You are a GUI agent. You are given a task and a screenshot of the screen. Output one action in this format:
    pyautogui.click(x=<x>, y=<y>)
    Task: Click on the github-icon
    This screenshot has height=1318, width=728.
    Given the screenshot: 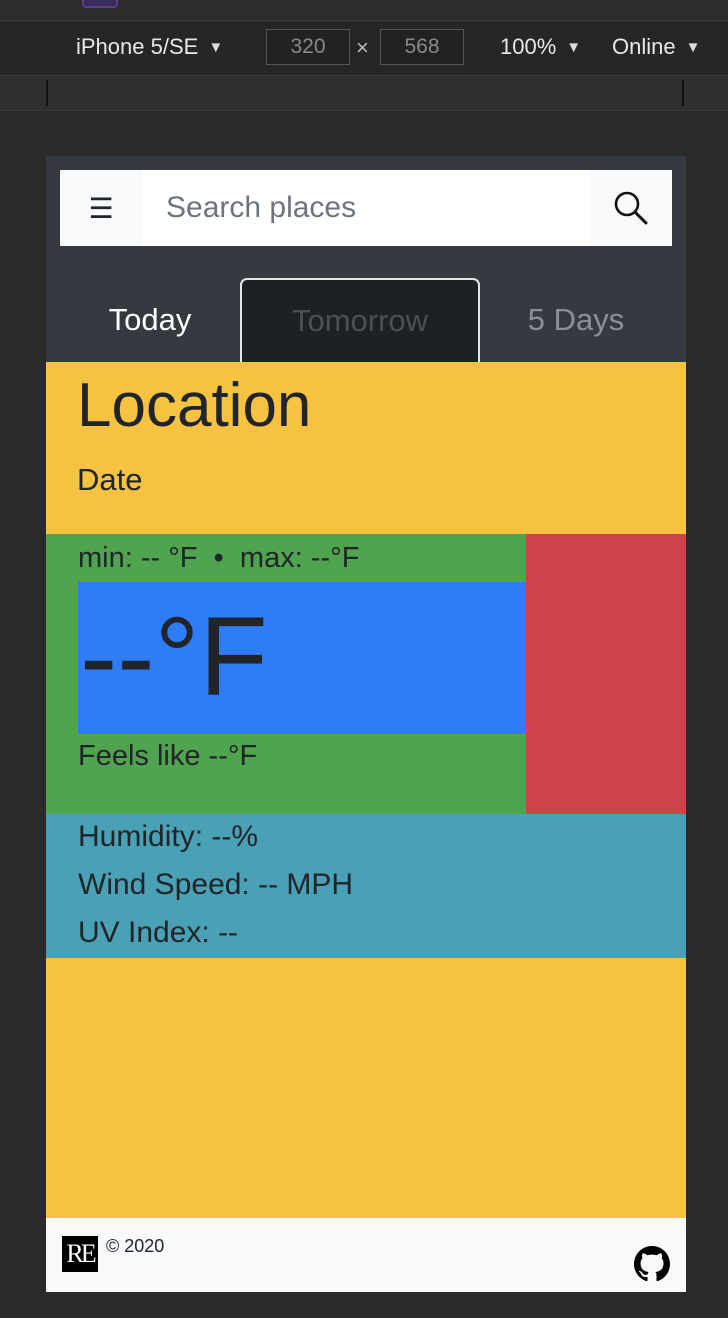 What is the action you would take?
    pyautogui.click(x=652, y=1264)
    